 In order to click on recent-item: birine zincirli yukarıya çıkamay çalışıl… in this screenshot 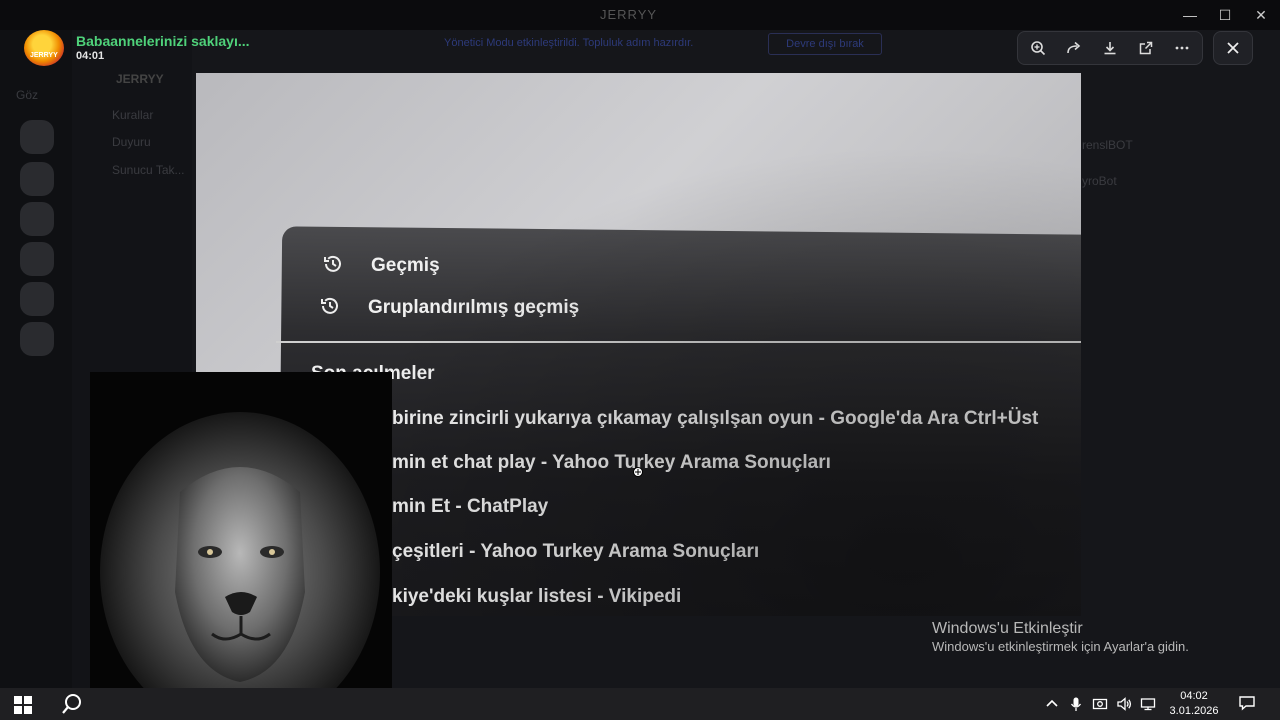, I will do `click(715, 418)`.